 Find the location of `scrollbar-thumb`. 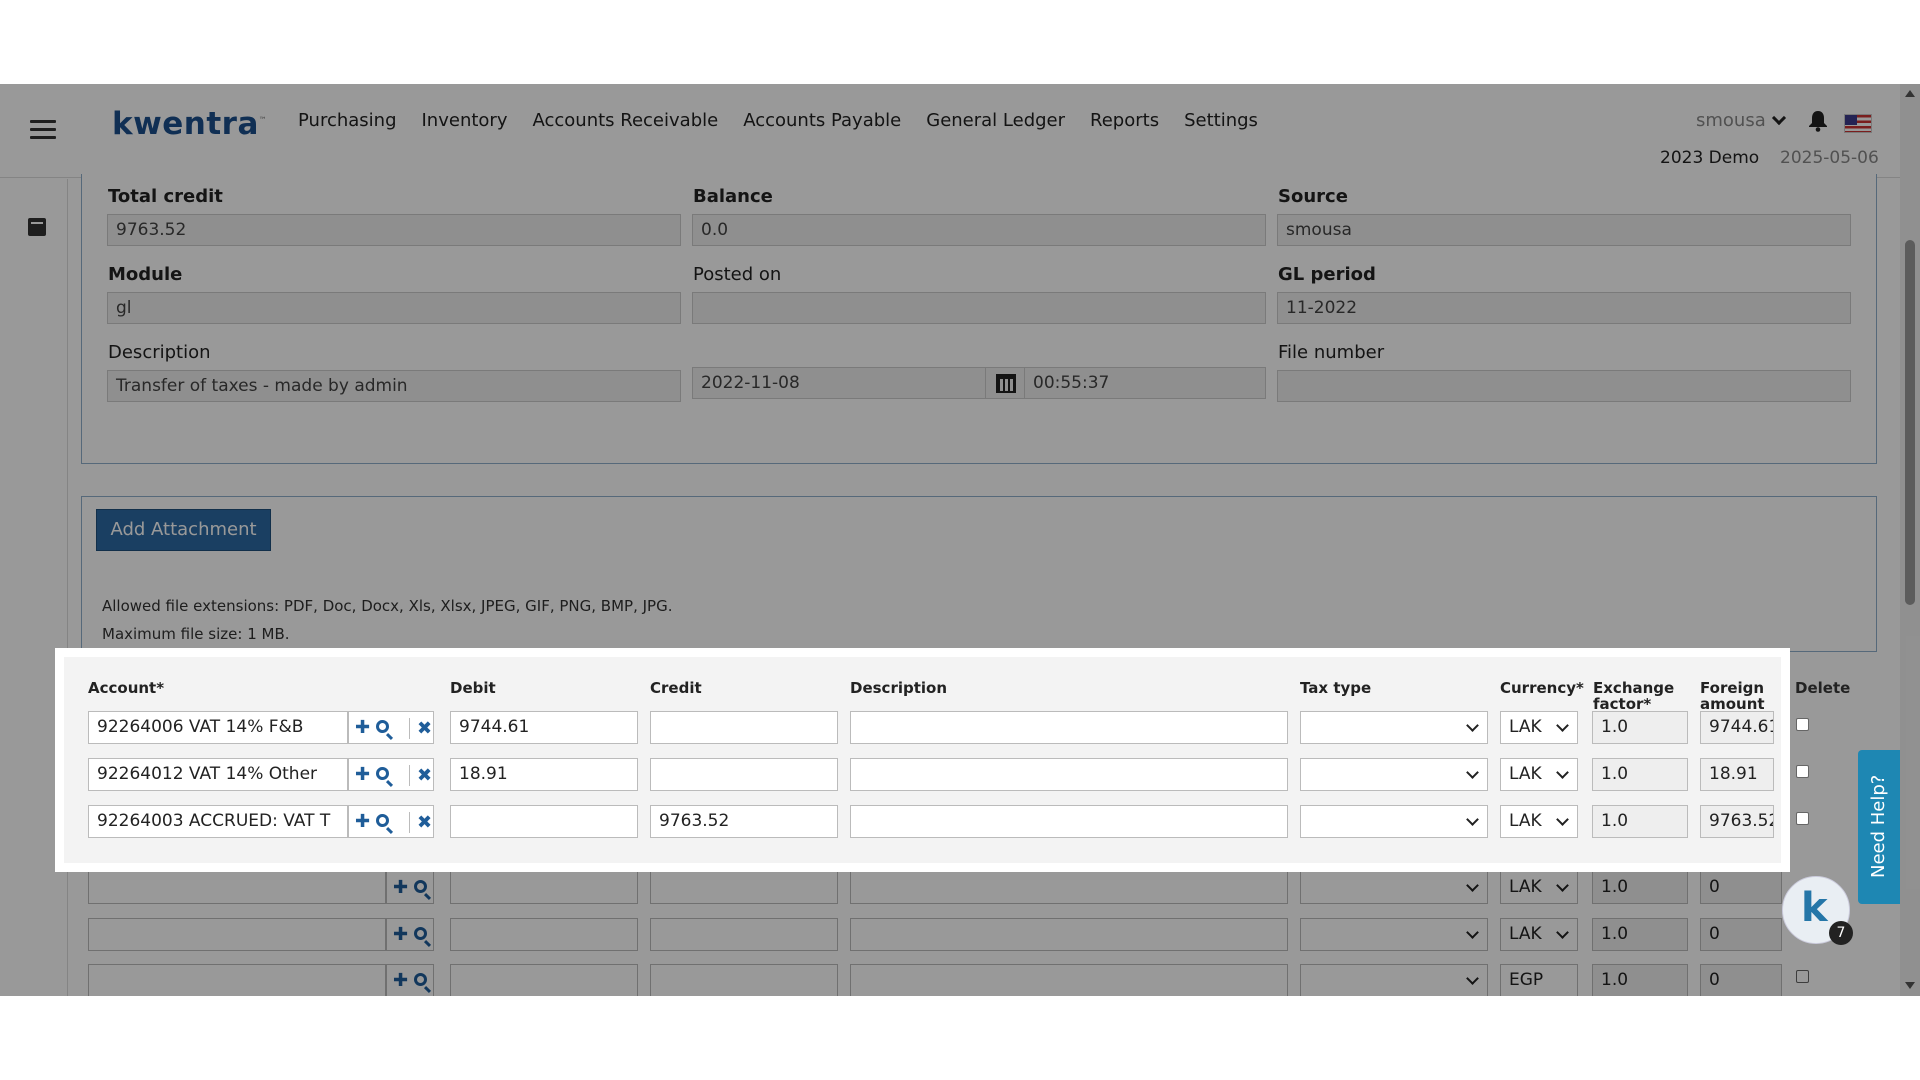

scrollbar-thumb is located at coordinates (1910, 422).